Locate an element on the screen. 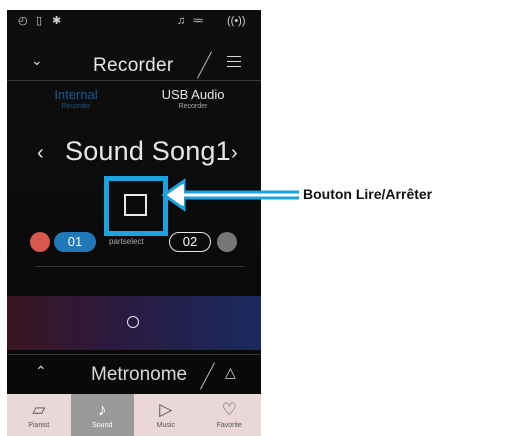  callout-label: Bouton Lire/Arrêter is located at coordinates (368, 194).